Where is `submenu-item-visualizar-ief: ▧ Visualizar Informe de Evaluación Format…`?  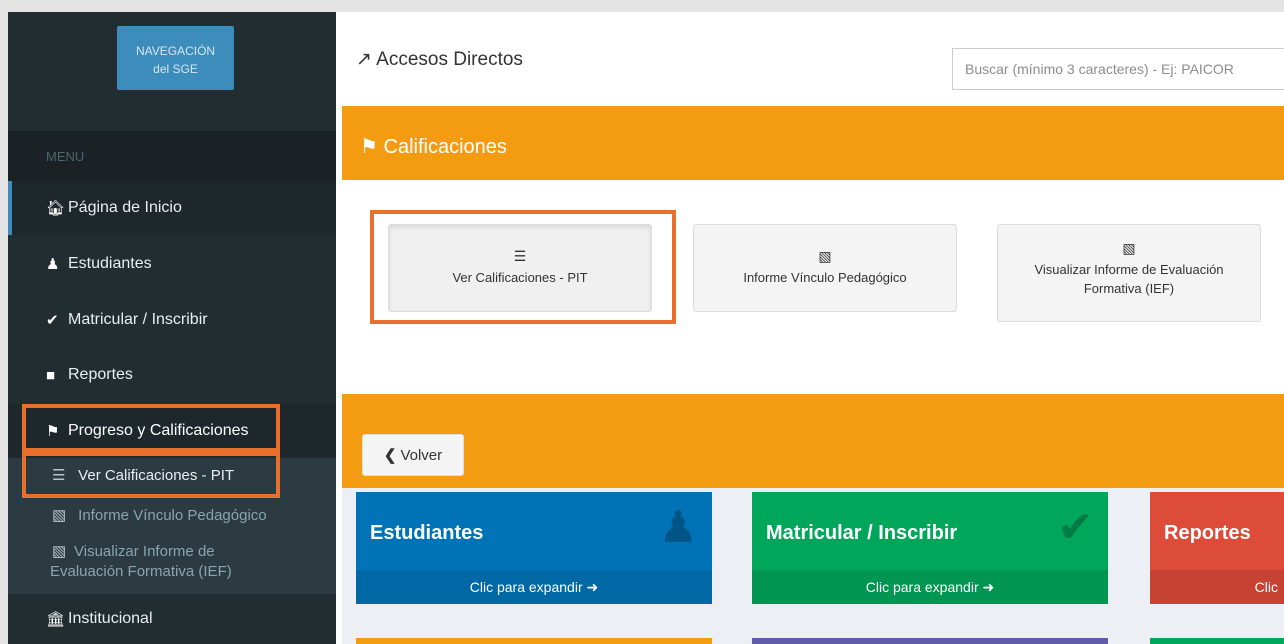 submenu-item-visualizar-ief: ▧ Visualizar Informe de Evaluación Format… is located at coordinates (172, 562).